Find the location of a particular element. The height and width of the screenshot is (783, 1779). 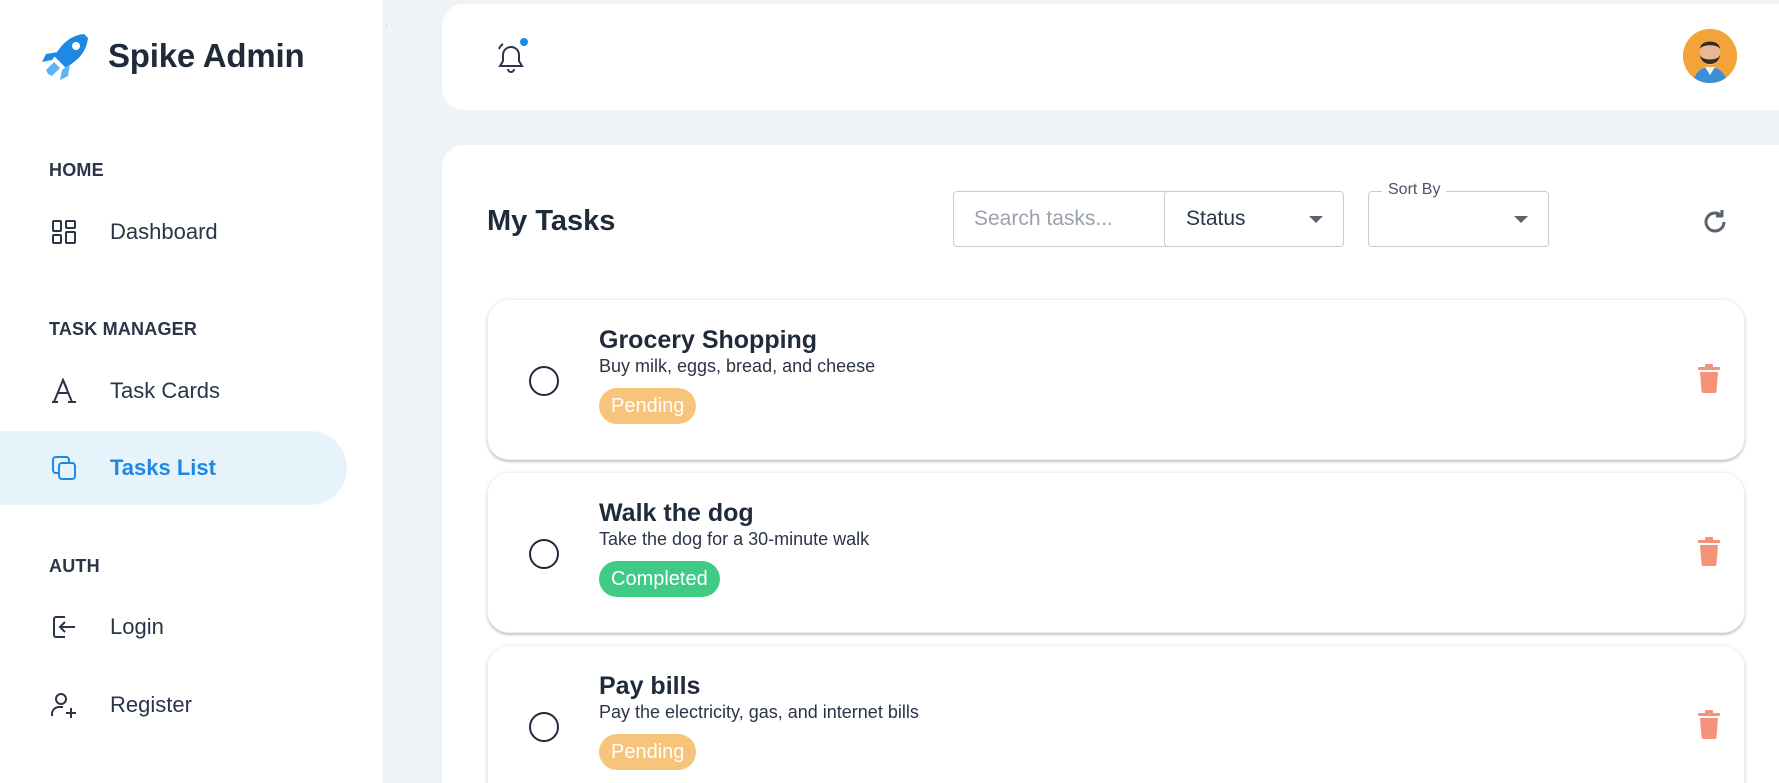

sidebar-item-dashboard: Dashboard is located at coordinates (173, 232).